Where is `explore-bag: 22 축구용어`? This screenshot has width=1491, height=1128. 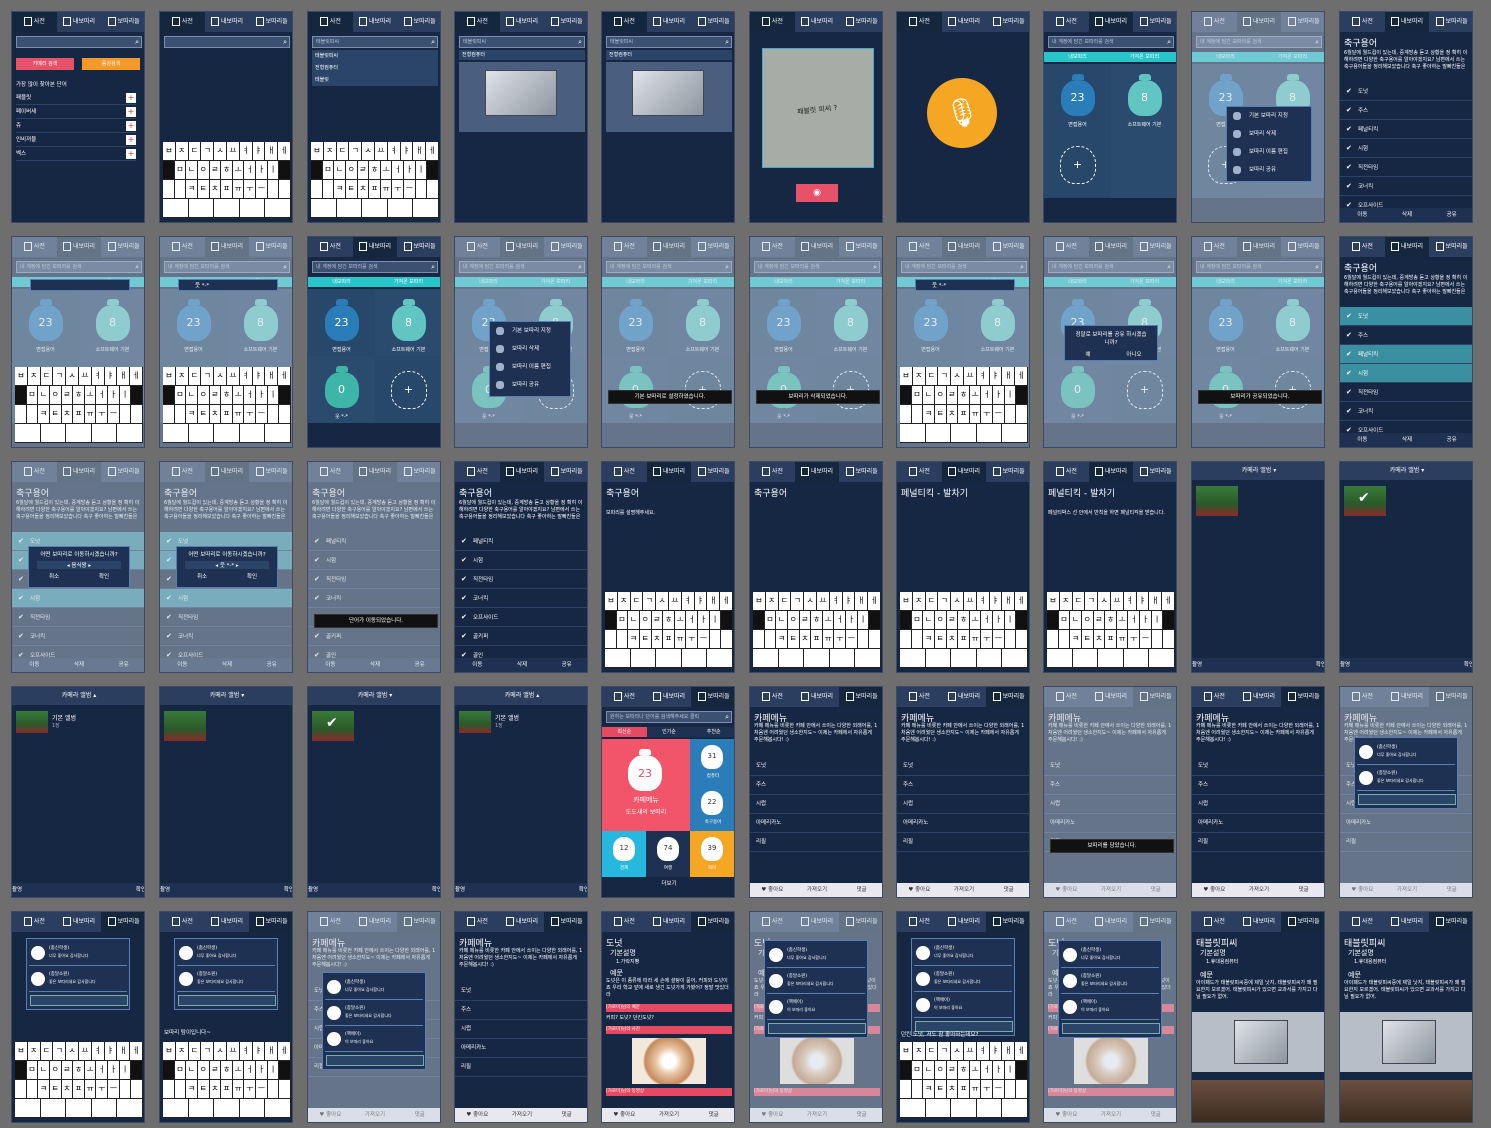 explore-bag: 22 축구용어 is located at coordinates (712, 808).